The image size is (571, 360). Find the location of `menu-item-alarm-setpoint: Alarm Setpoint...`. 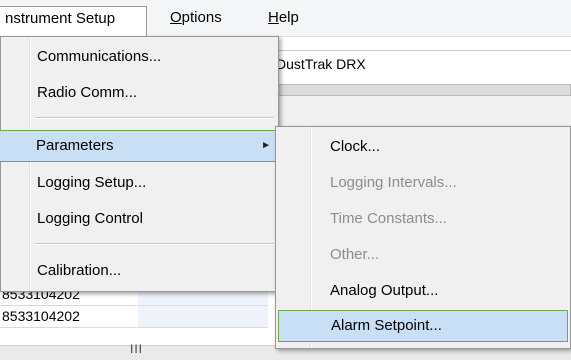

menu-item-alarm-setpoint: Alarm Setpoint... is located at coordinates (423, 326).